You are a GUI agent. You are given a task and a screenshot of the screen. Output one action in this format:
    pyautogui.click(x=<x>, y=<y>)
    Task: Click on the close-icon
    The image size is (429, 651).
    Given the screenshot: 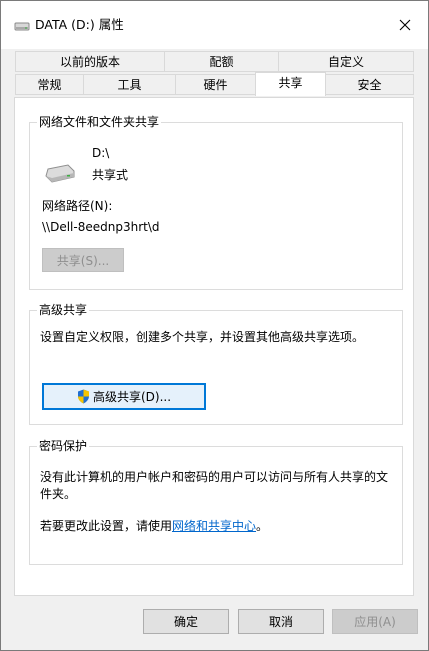 What is the action you would take?
    pyautogui.click(x=405, y=25)
    